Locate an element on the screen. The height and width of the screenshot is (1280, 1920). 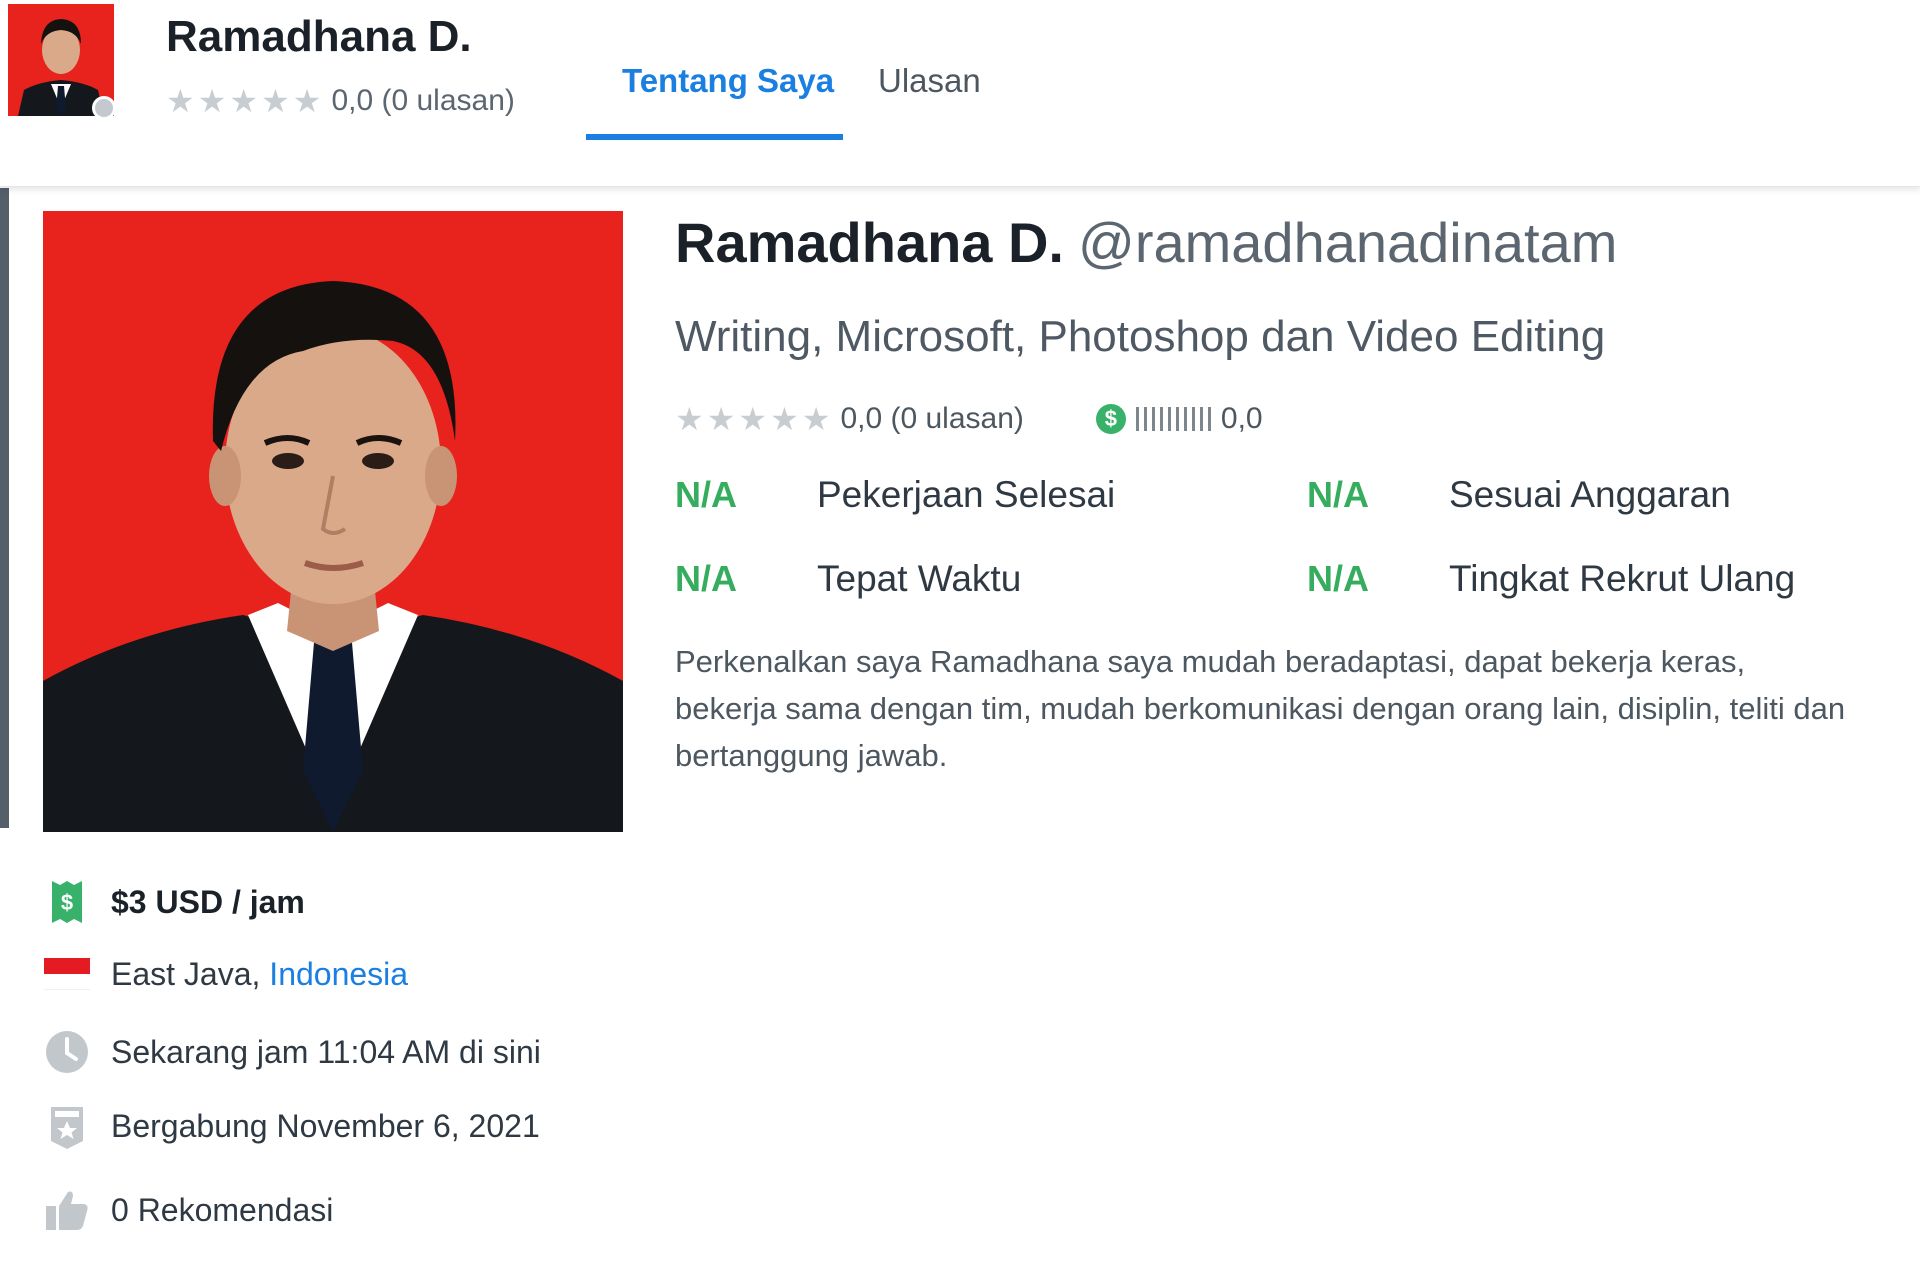
profile-name-line: Ramadhana D. @ramadhanadinatam is located at coordinates (1146, 242).